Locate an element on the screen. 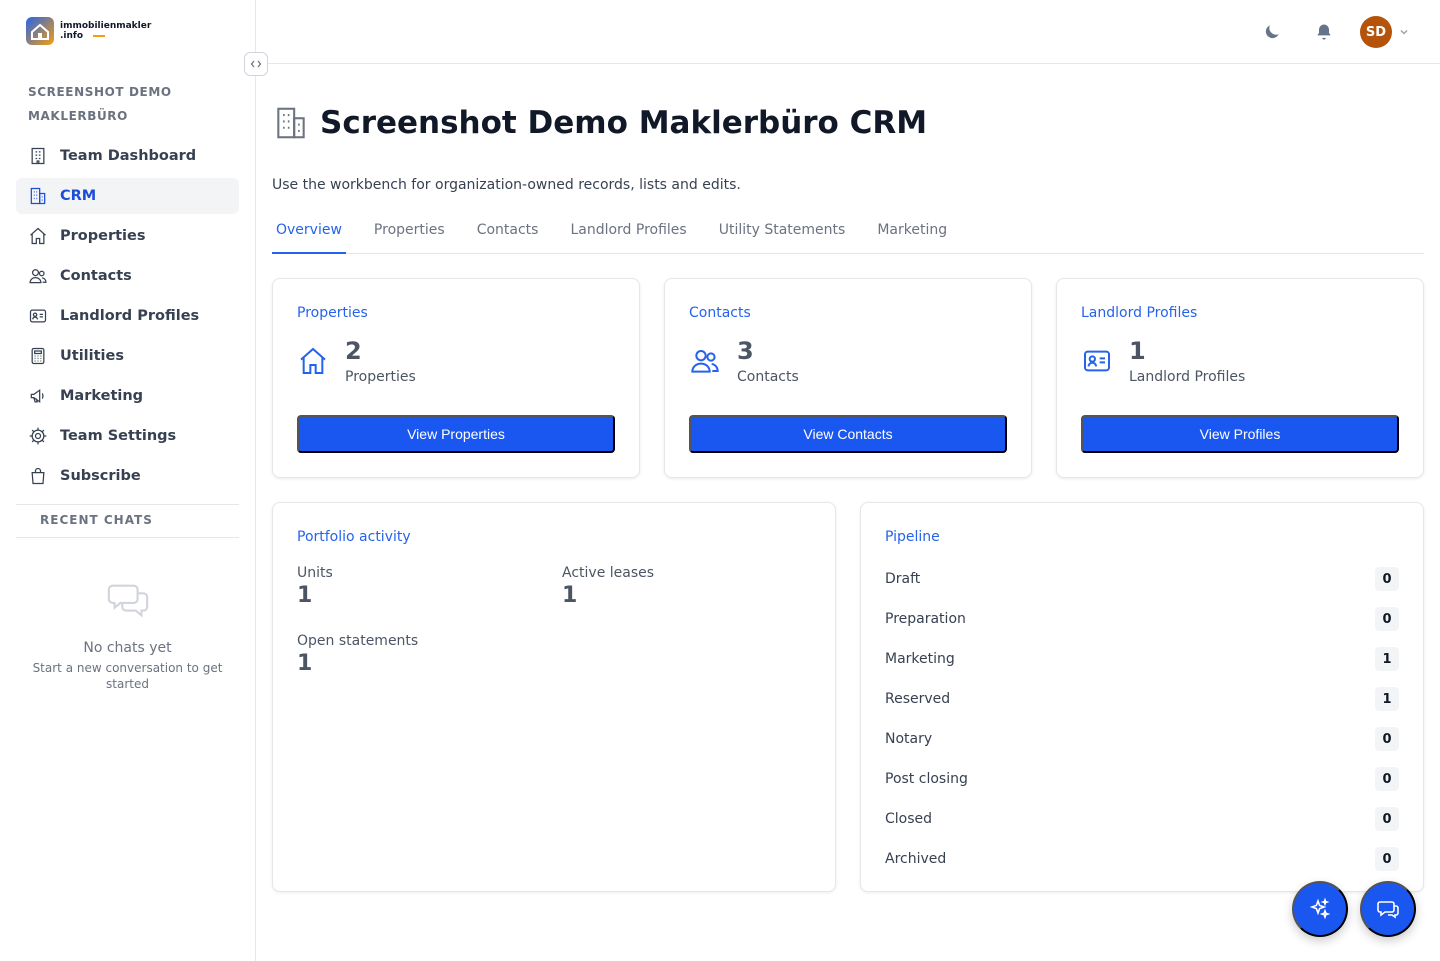  collapse-sidebar-button is located at coordinates (256, 64).